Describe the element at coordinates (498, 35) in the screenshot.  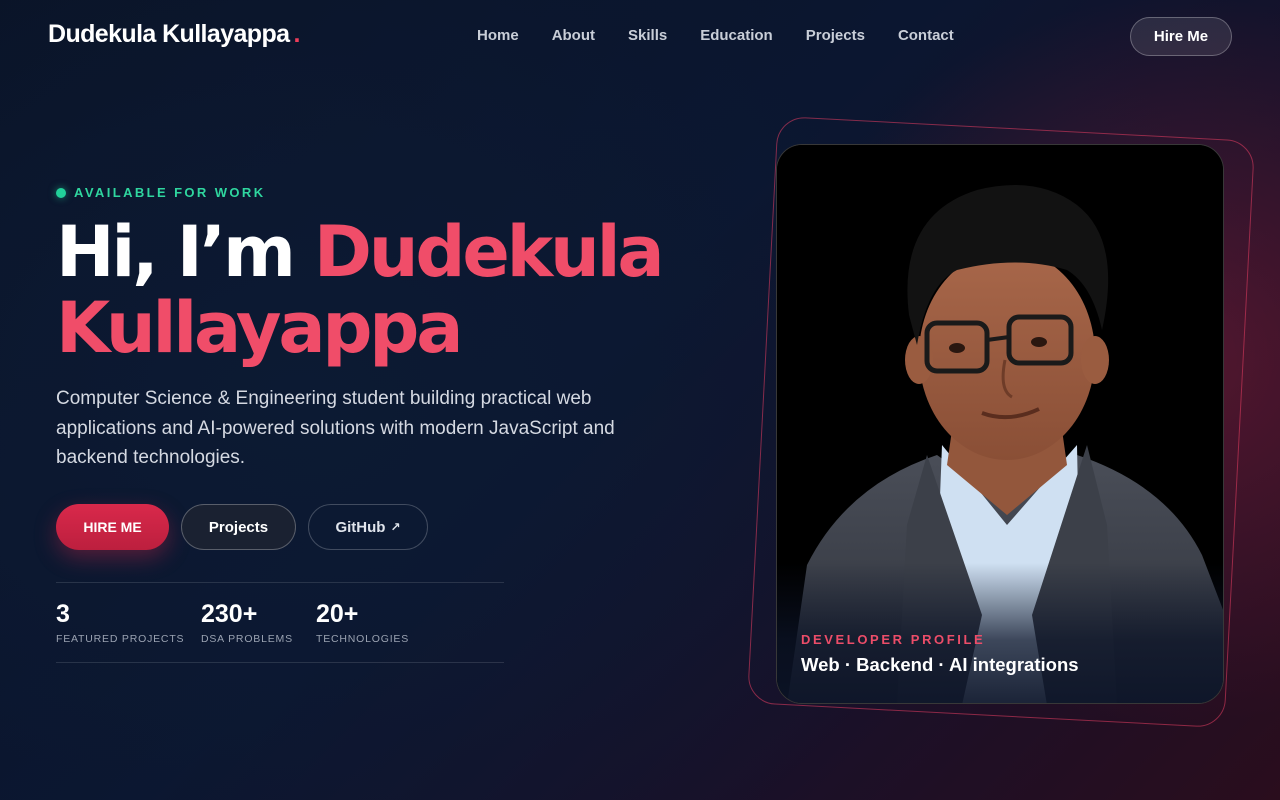
I see `nav-link-home: Home` at that location.